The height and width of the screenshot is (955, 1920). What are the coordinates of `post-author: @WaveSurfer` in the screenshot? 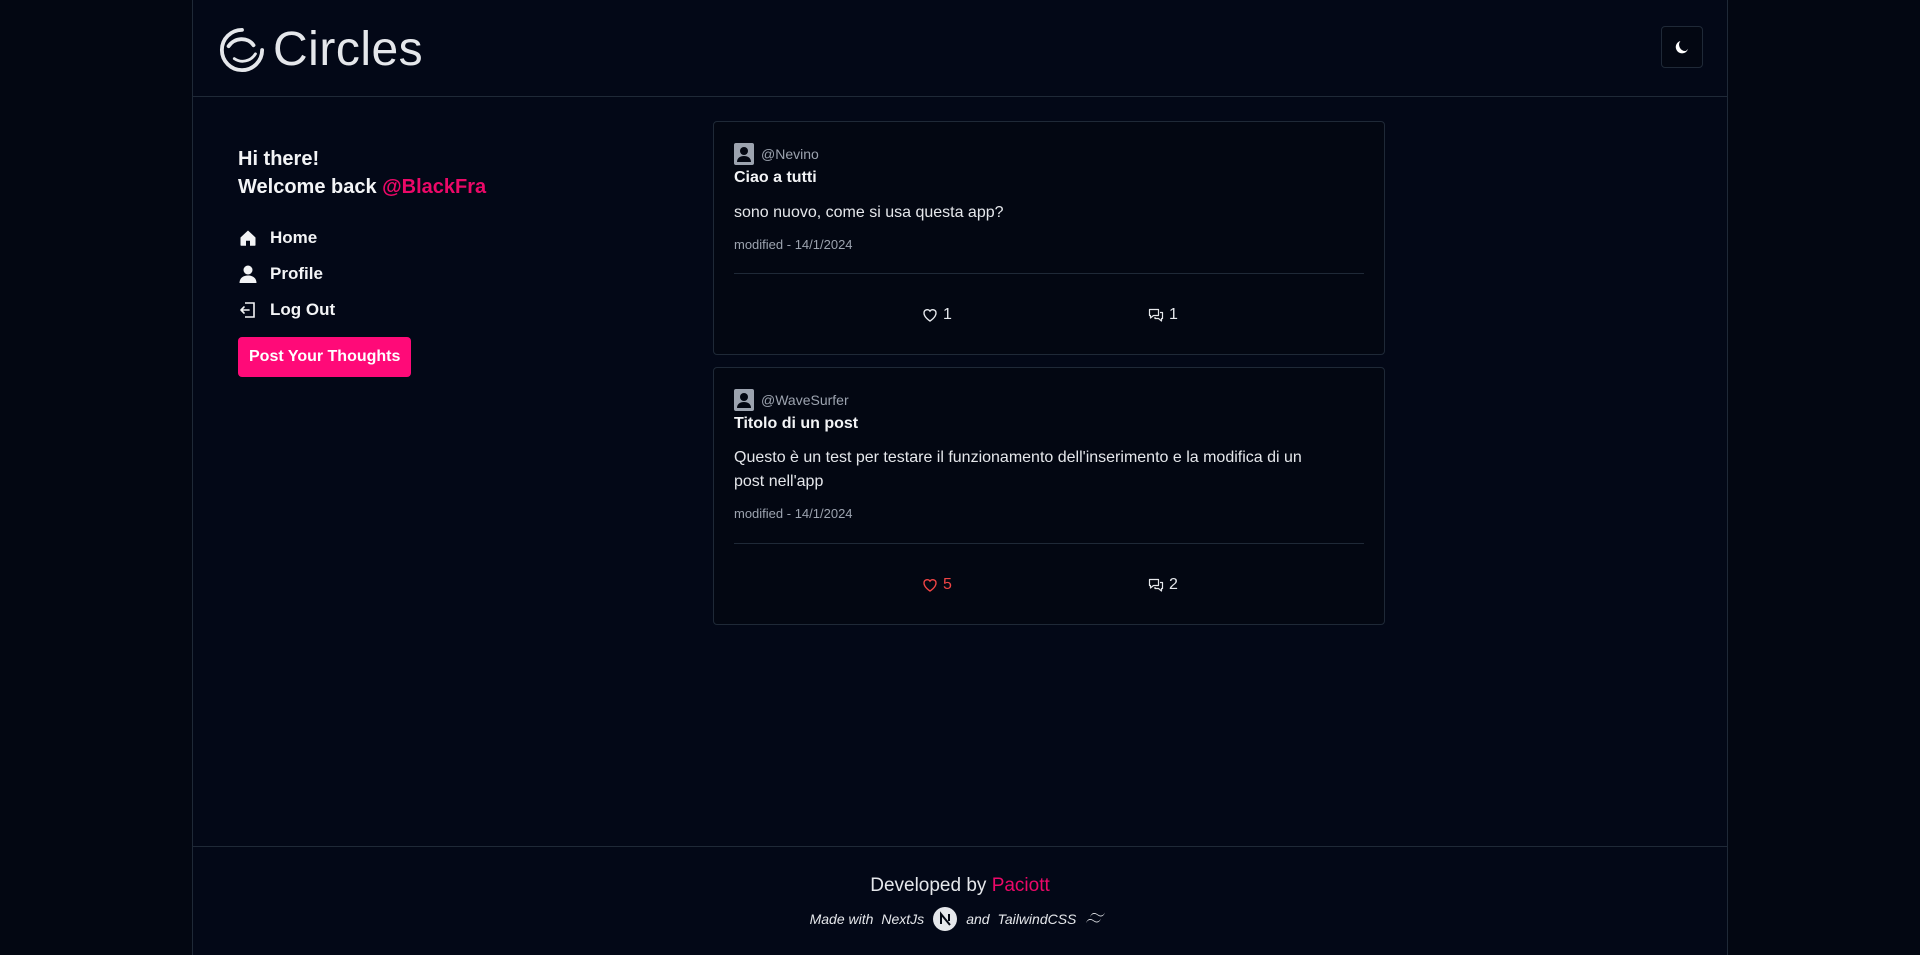 It's located at (791, 400).